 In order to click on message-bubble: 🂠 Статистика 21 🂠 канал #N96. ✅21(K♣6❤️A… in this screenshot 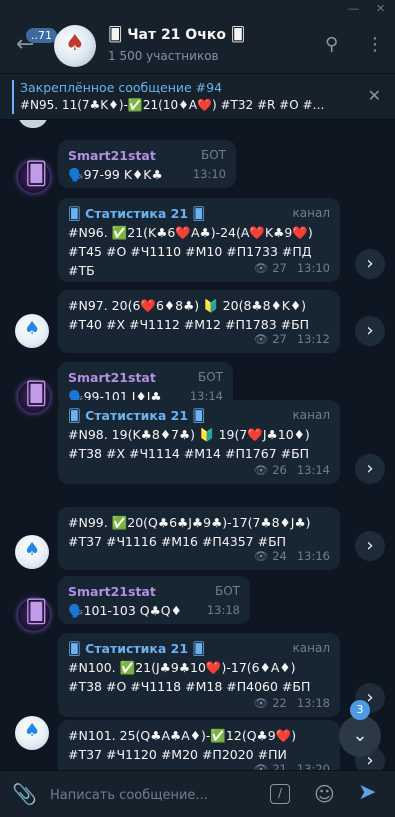, I will do `click(199, 240)`.